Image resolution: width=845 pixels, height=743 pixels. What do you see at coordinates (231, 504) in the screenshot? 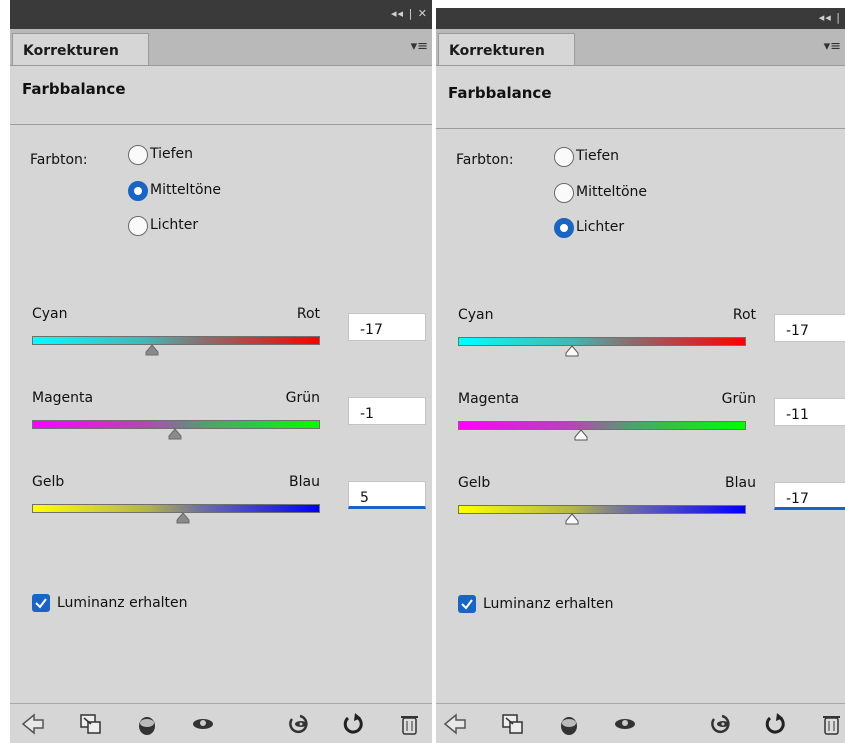
I see `slider-gelb-blau: Gelb Blau 5` at bounding box center [231, 504].